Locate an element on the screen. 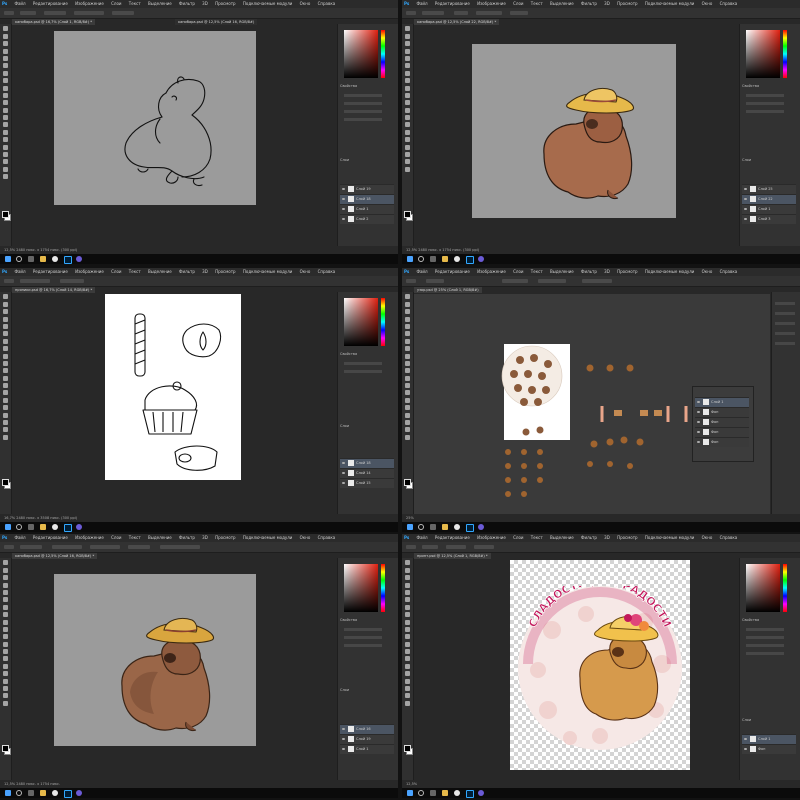 This screenshot has width=800, height=800. yandex-browser-icon is located at coordinates (55, 793).